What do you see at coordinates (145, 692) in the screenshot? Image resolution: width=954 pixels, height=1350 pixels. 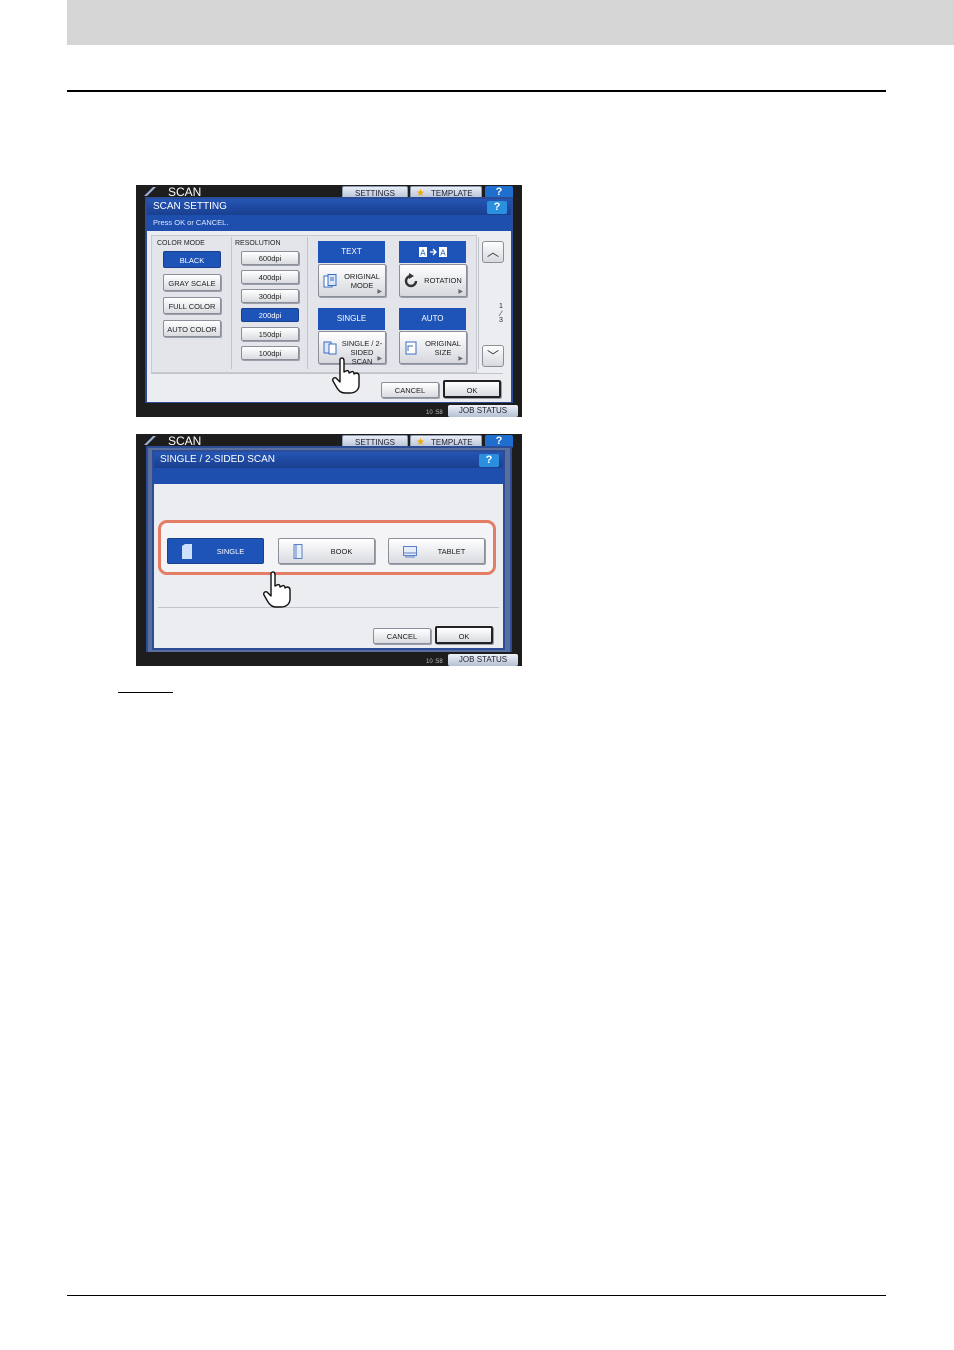 I see `note-underline` at bounding box center [145, 692].